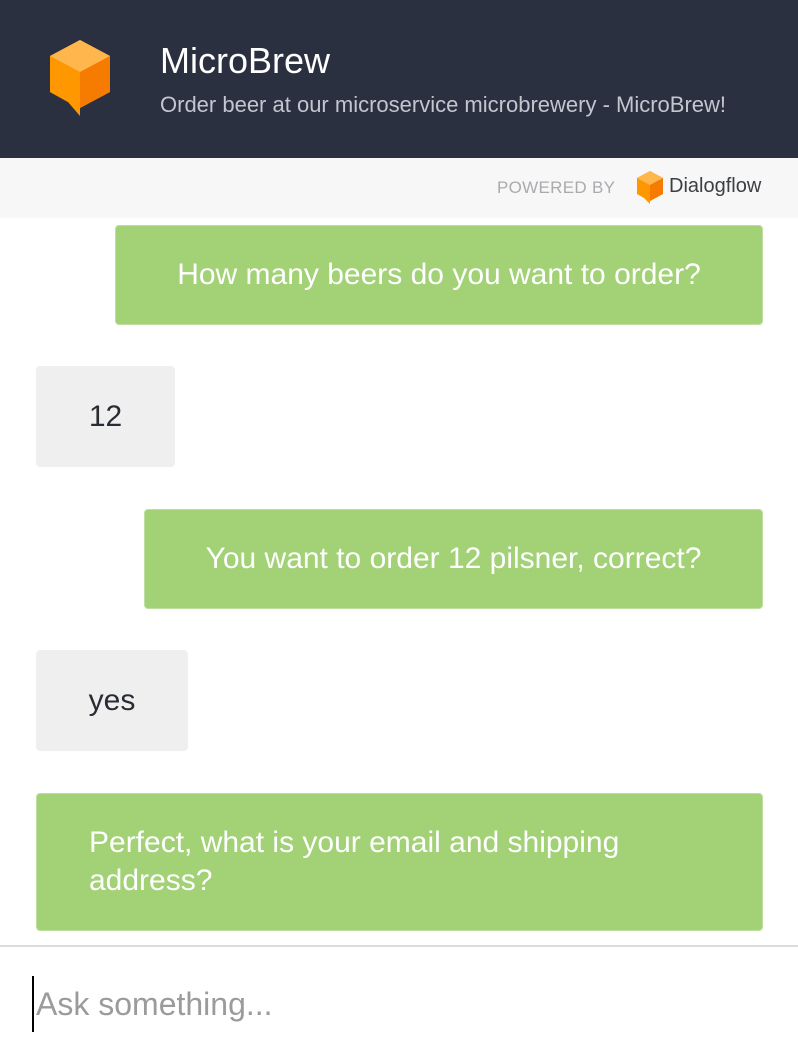 The height and width of the screenshot is (1056, 798). Describe the element at coordinates (112, 700) in the screenshot. I see `user-message: yes` at that location.